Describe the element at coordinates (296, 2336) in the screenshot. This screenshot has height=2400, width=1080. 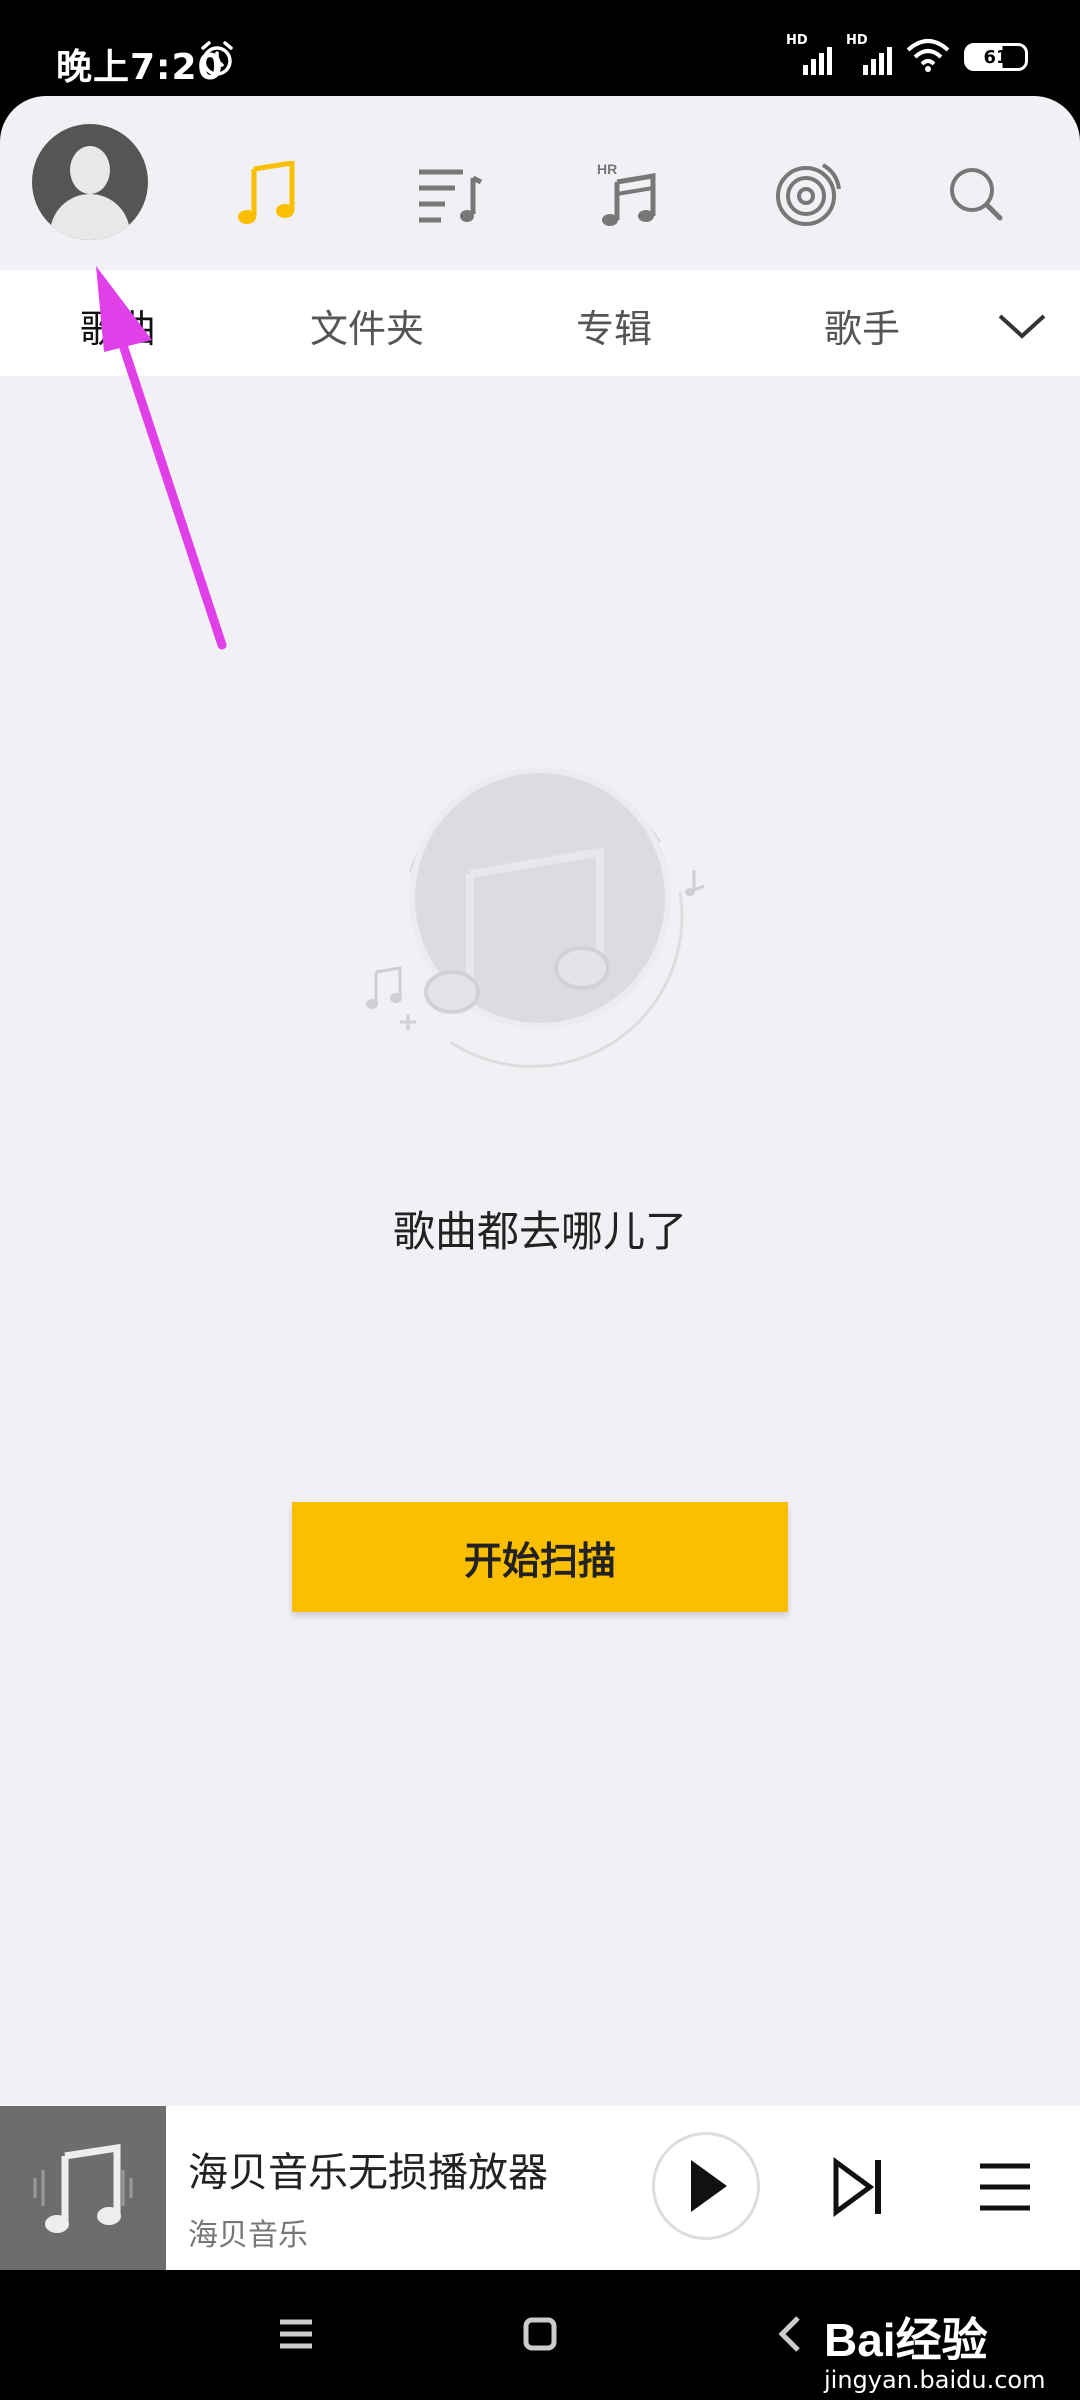
I see `menu-icon` at that location.